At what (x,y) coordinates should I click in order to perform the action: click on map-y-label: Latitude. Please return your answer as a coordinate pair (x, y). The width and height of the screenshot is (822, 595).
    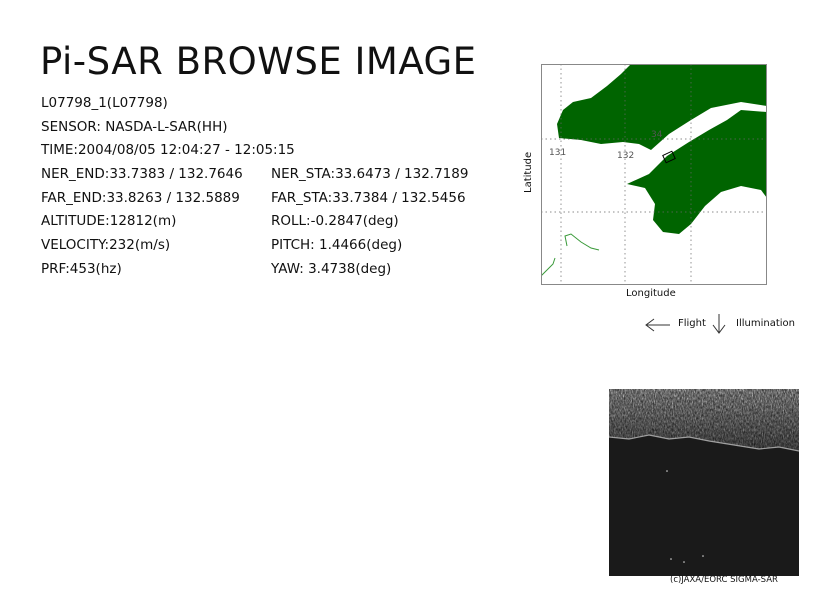
    Looking at the image, I should click on (528, 172).